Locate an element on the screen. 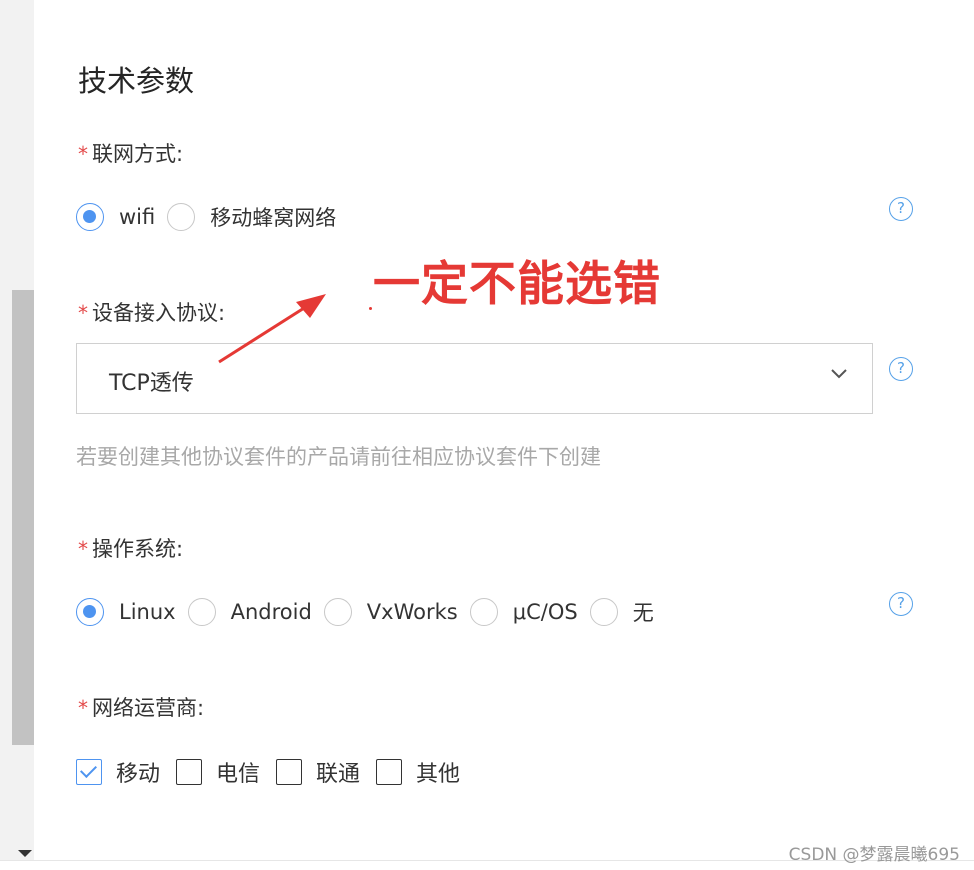 The width and height of the screenshot is (974, 870). checkbox-label: 移动 is located at coordinates (138, 774).